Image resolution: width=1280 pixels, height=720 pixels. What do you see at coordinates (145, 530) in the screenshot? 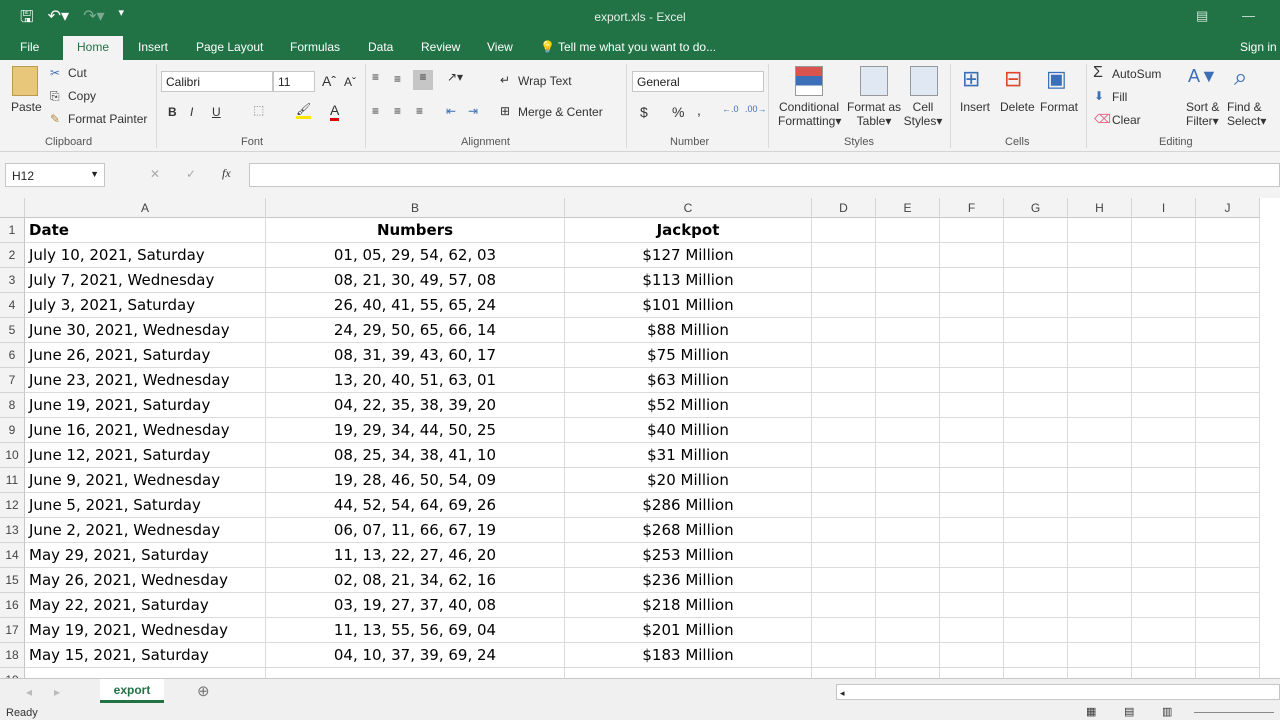
I see `cell-a13: June 2, 2021, Wednesday` at bounding box center [145, 530].